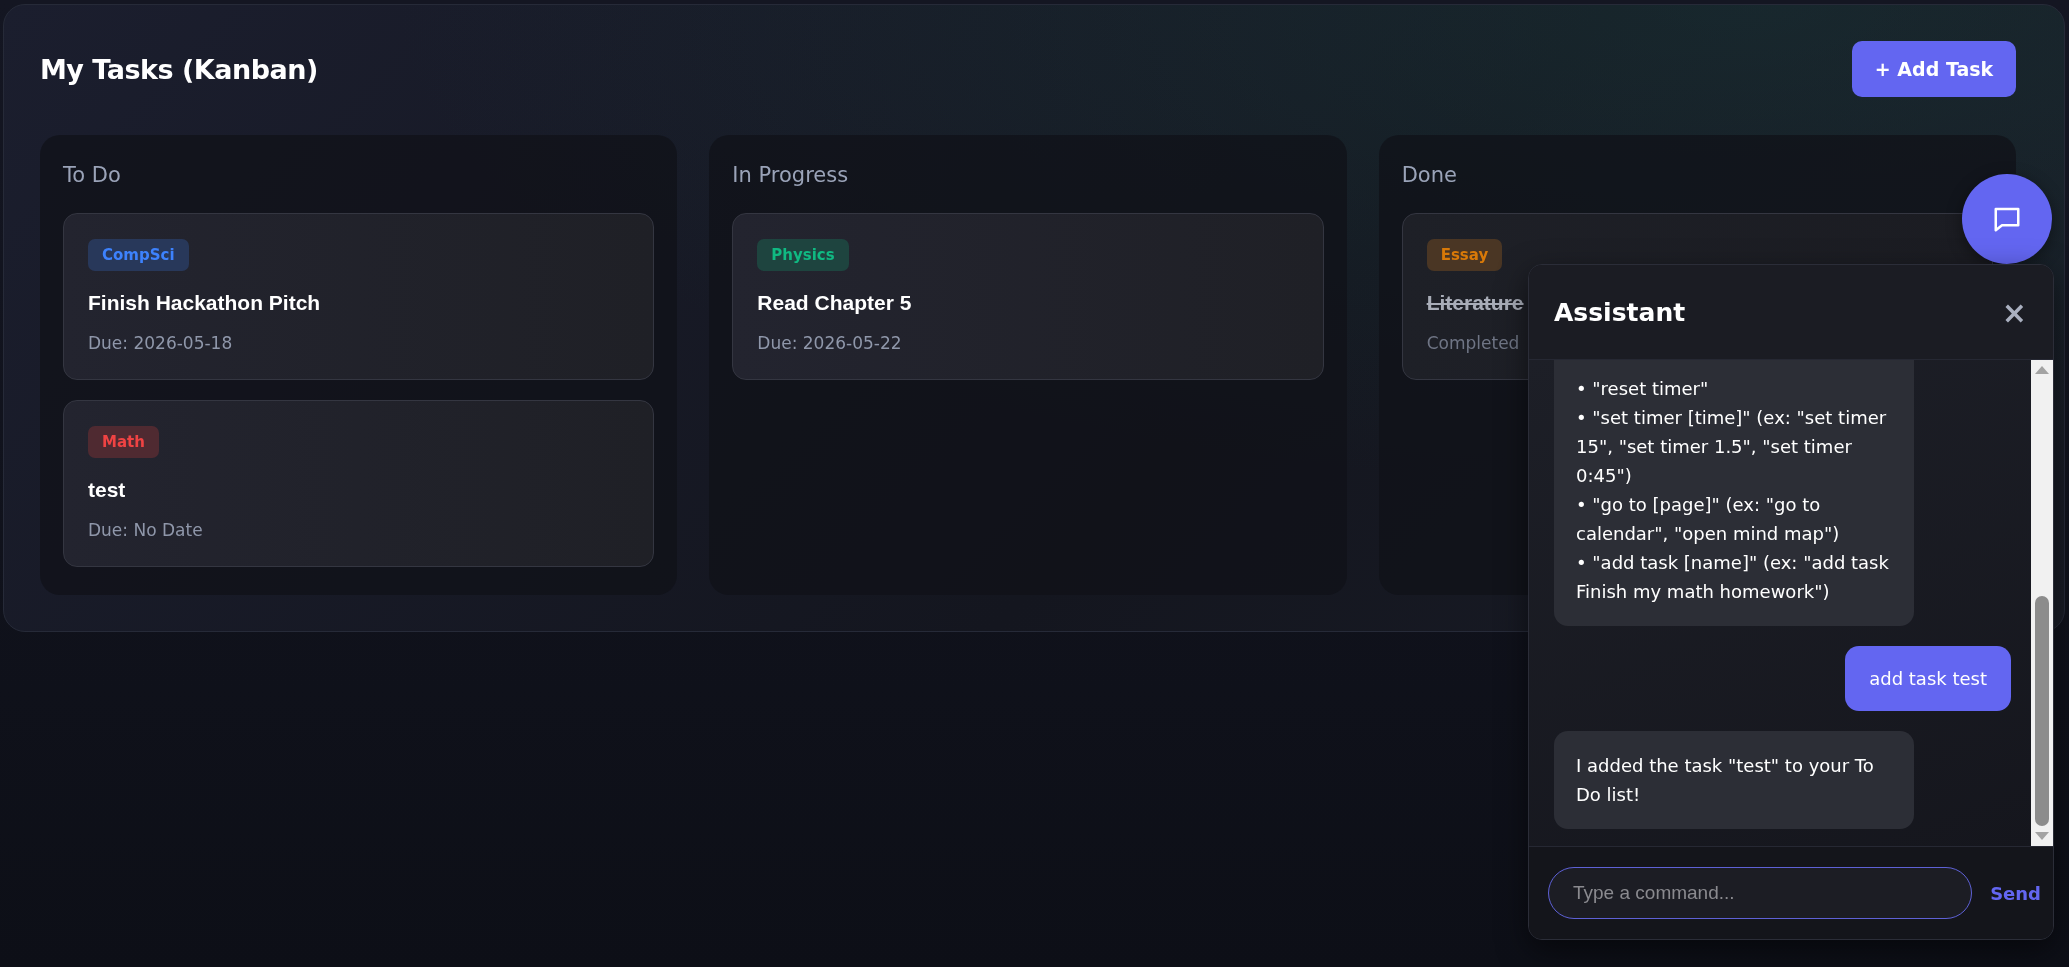 The height and width of the screenshot is (967, 2069). Describe the element at coordinates (123, 442) in the screenshot. I see `tag-label: Math` at that location.